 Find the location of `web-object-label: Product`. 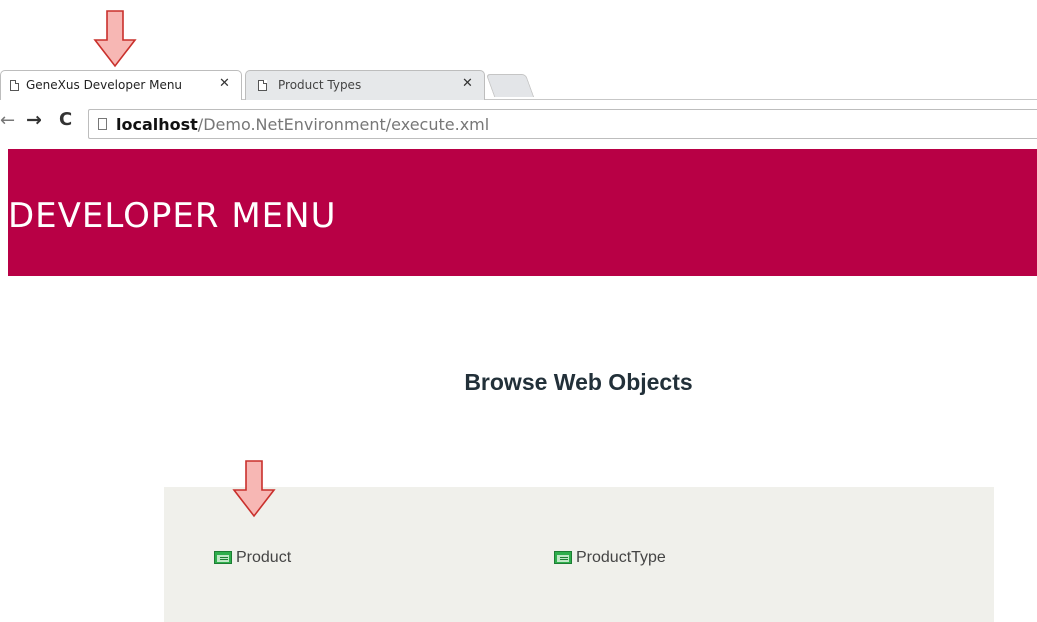

web-object-label: Product is located at coordinates (264, 557).